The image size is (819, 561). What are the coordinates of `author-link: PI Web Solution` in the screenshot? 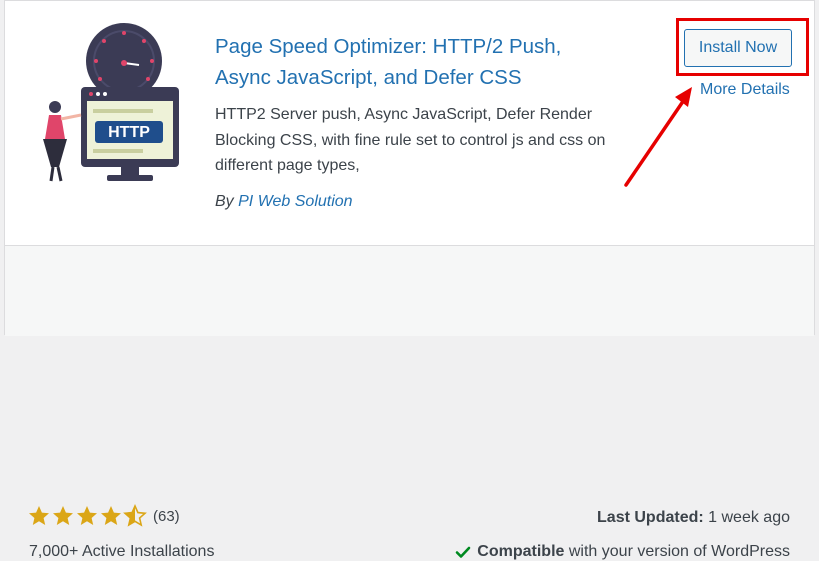 It's located at (295, 201).